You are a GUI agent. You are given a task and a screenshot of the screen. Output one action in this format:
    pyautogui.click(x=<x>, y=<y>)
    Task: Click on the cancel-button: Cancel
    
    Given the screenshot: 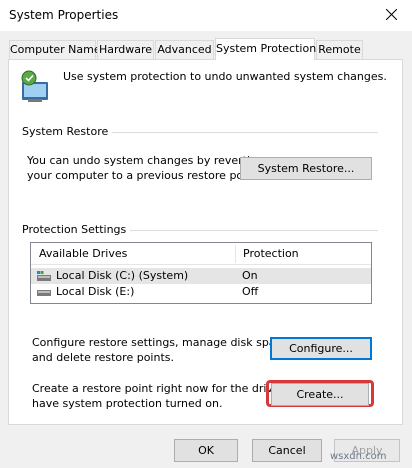 What is the action you would take?
    pyautogui.click(x=287, y=450)
    